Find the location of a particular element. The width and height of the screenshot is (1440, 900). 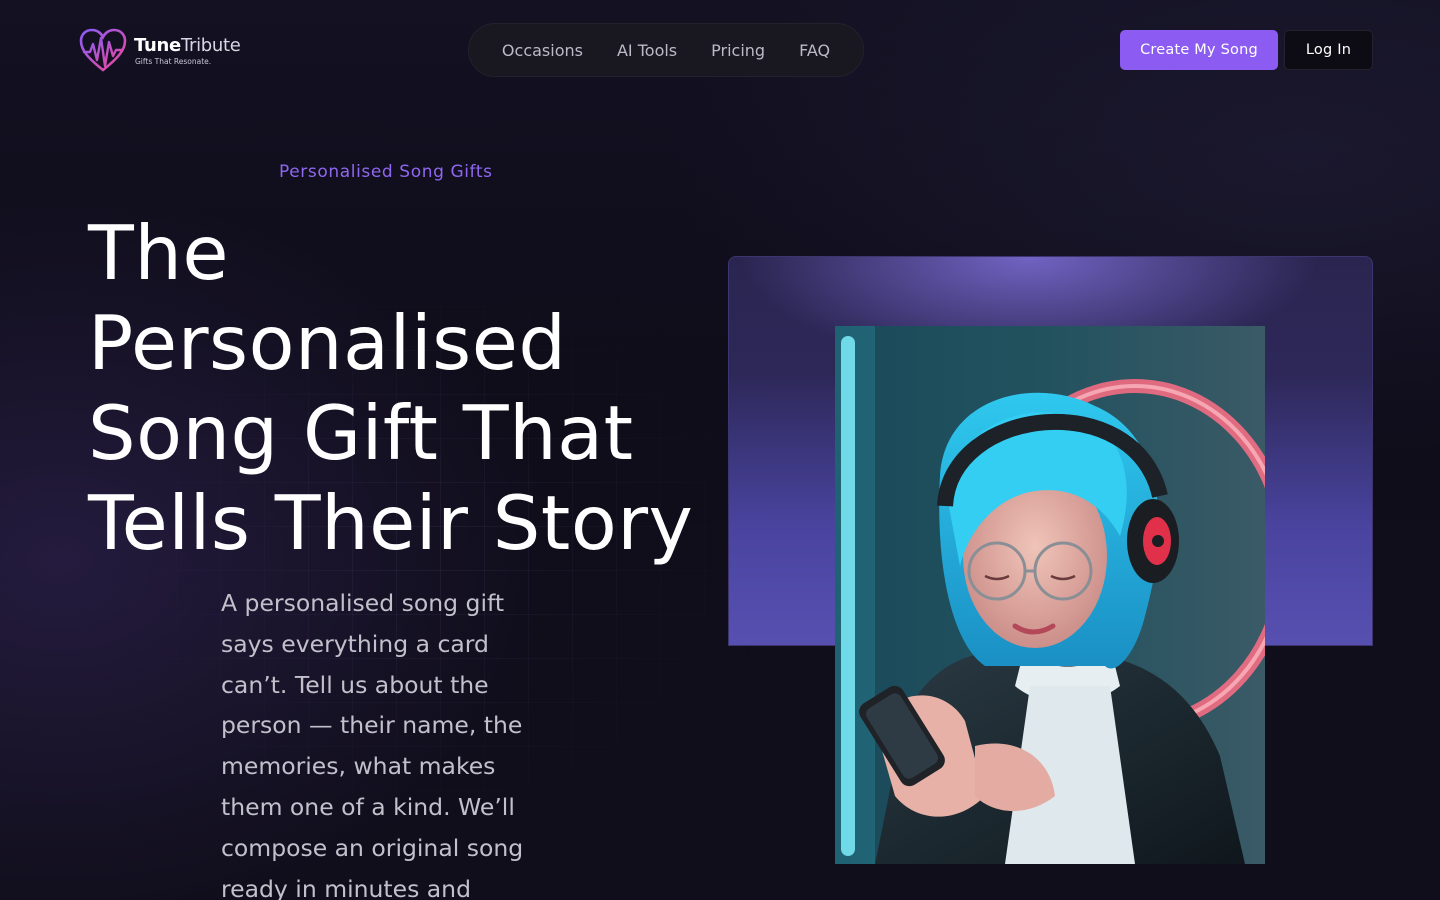

nav-item-pricing: Pricing is located at coordinates (738, 50).